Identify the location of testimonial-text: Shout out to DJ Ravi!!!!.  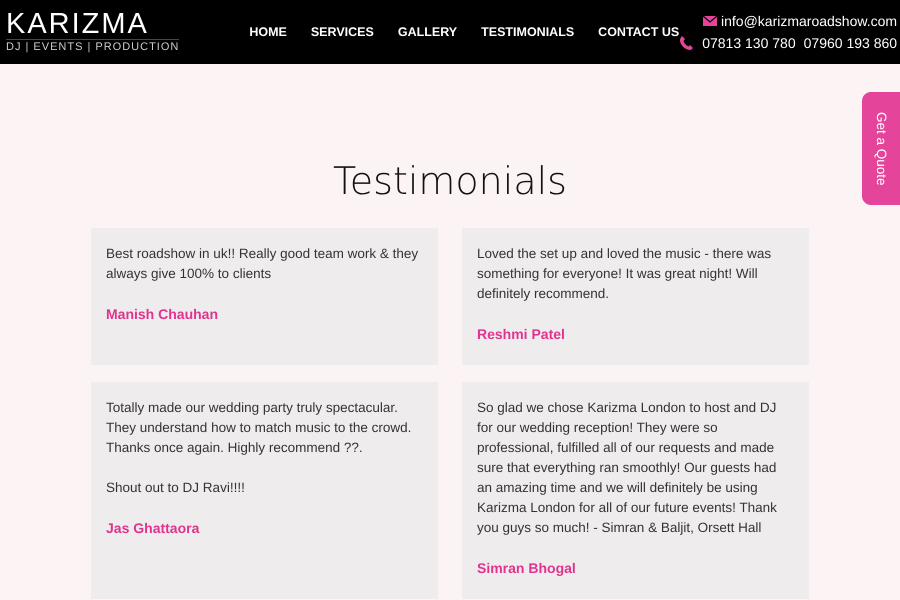
(176, 488).